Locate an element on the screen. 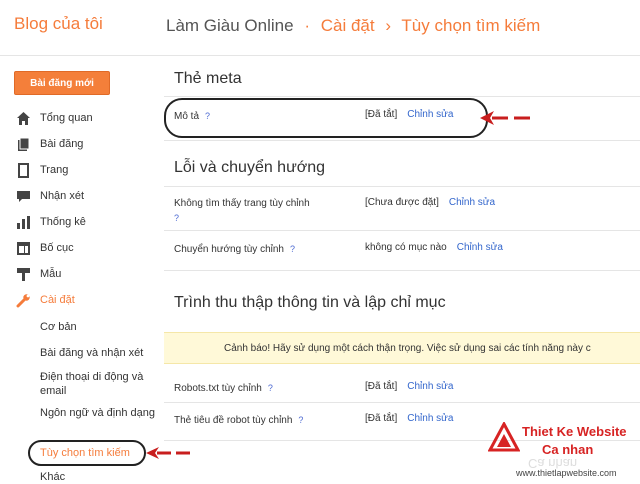 The width and height of the screenshot is (640, 484). label-text: Chuyển hướng tùy chỉnh is located at coordinates (229, 249).